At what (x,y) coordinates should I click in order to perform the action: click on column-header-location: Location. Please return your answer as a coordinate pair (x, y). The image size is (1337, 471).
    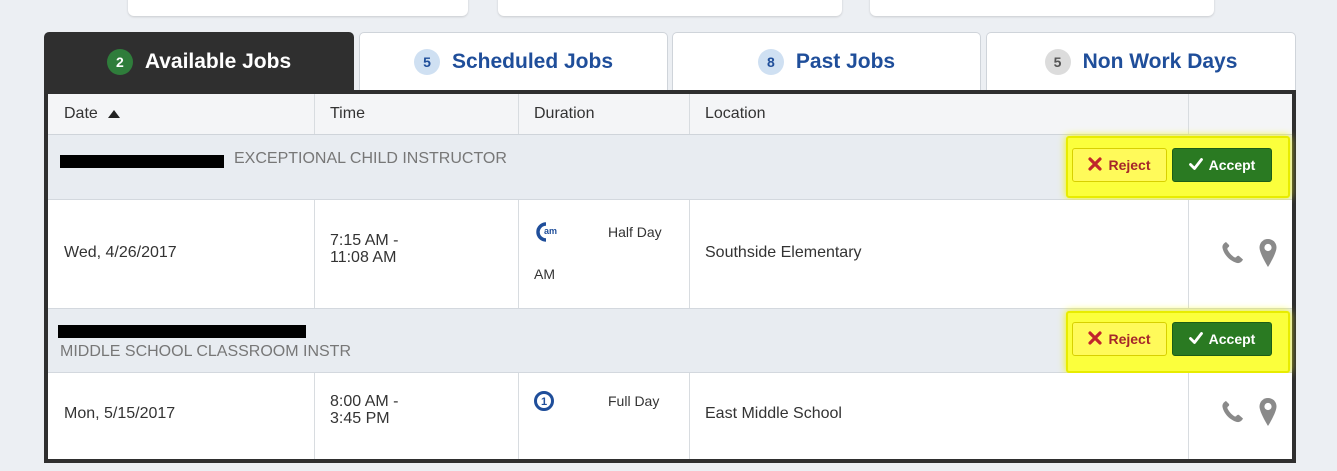
    Looking at the image, I should click on (938, 114).